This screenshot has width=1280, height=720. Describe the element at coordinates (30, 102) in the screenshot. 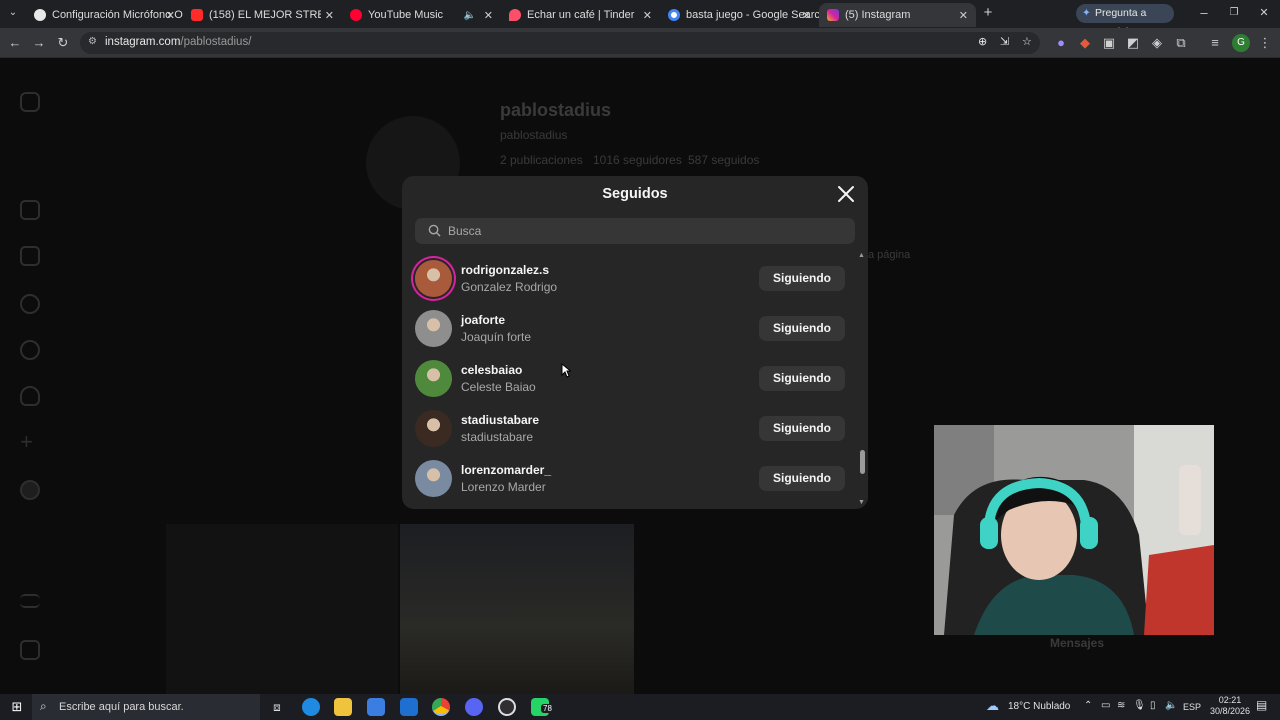

I see `instagram-logo-icon` at that location.